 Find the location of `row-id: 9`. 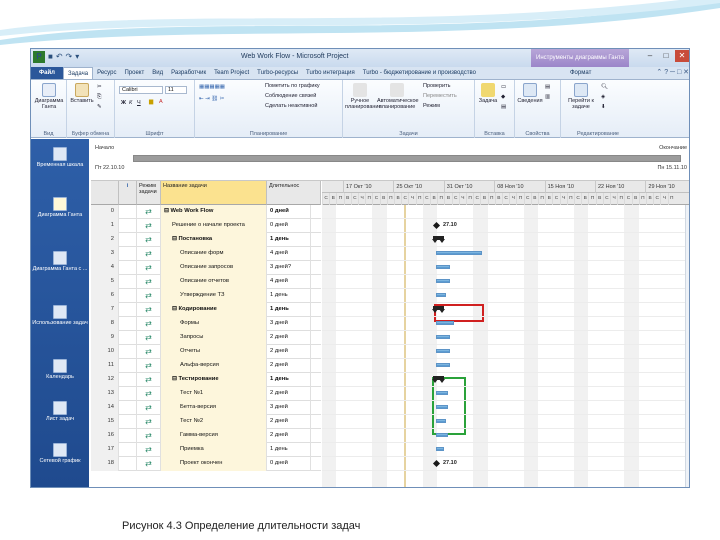

row-id: 9 is located at coordinates (105, 338).